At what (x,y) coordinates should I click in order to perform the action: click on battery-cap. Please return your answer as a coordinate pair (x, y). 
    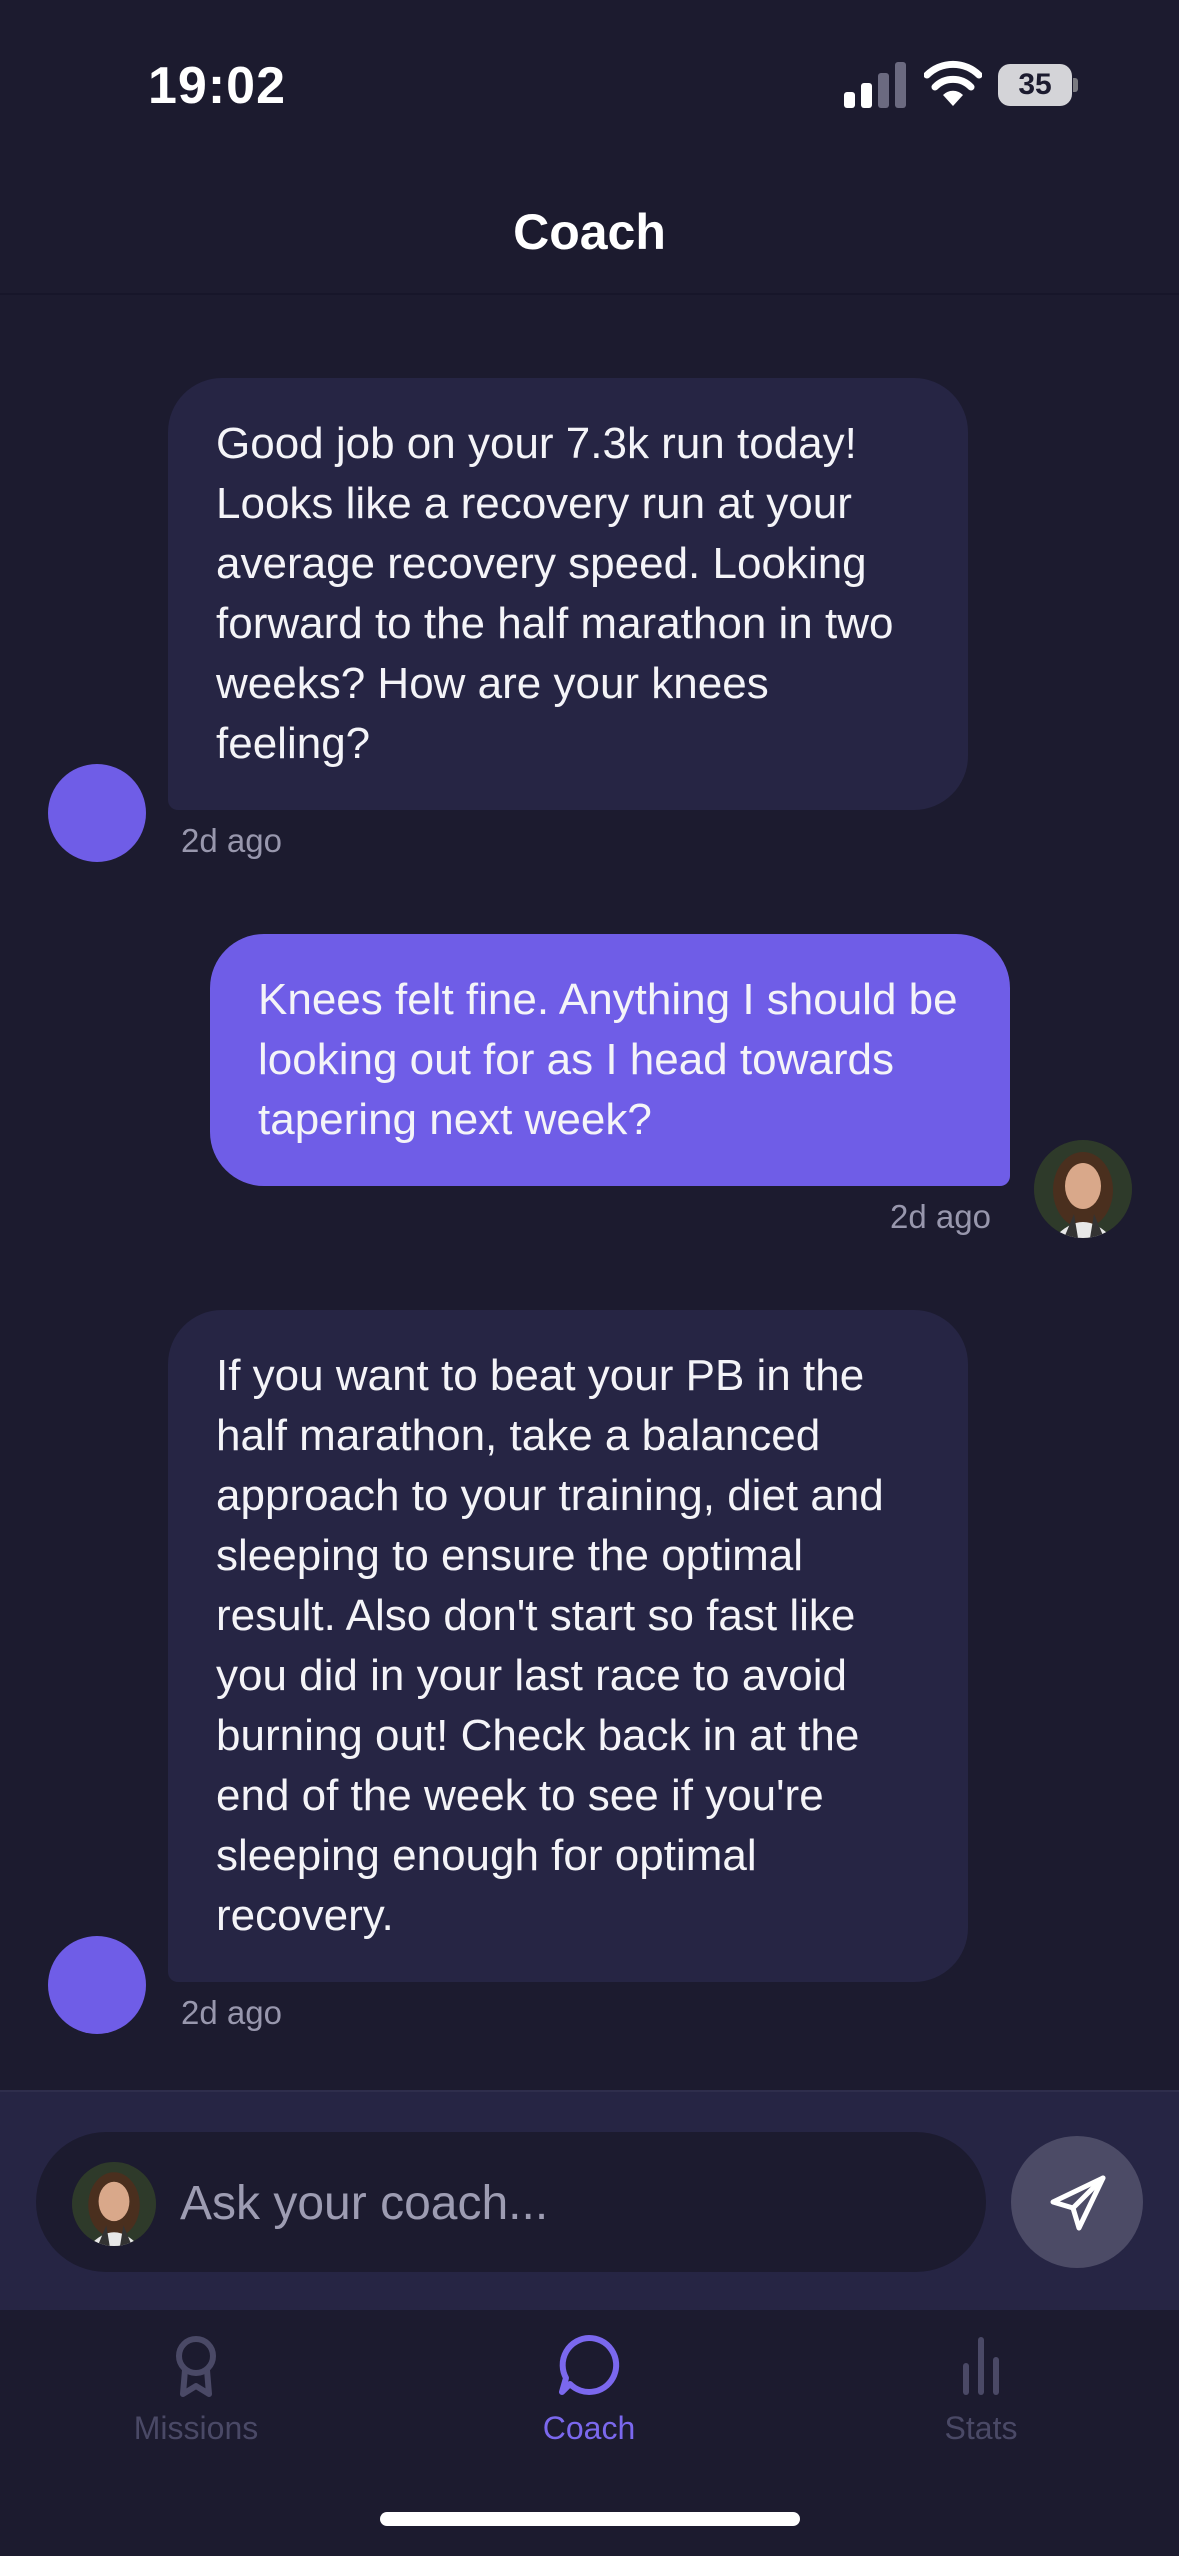
    Looking at the image, I should click on (1075, 85).